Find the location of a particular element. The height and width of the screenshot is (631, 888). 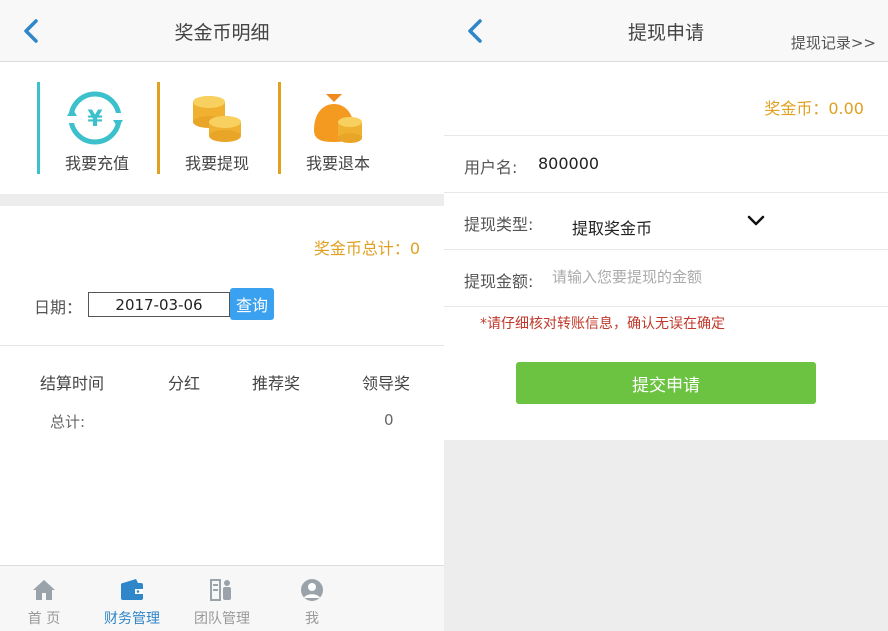

date-label: 日期： is located at coordinates (58, 307).